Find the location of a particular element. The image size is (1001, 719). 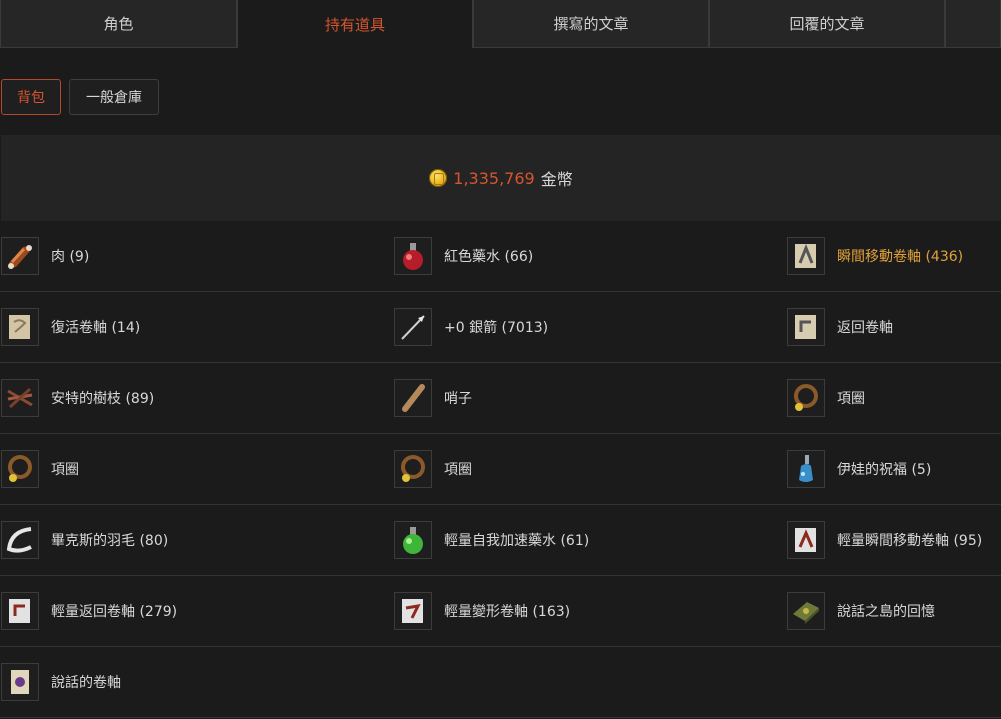

item-row: 項圈 項圈 伊娃的祝福 (5) is located at coordinates (500, 469).